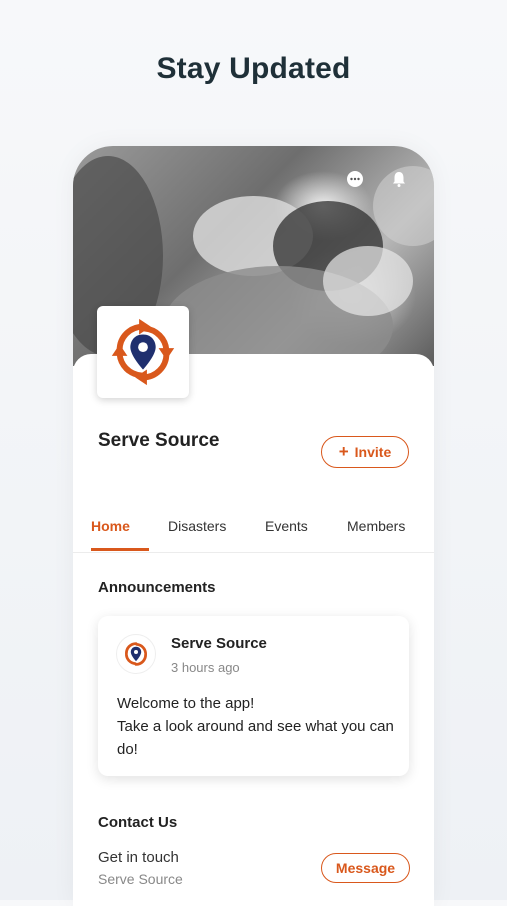 Image resolution: width=507 pixels, height=906 pixels. I want to click on contact-subtitle: Get in touch, so click(138, 857).